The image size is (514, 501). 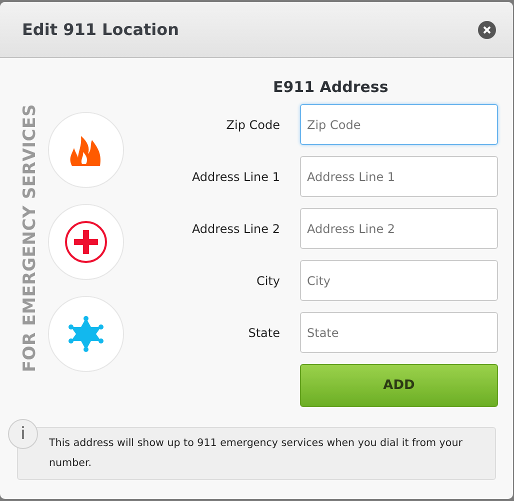 What do you see at coordinates (101, 29) in the screenshot?
I see `dialog-title: Edit 911 Location` at bounding box center [101, 29].